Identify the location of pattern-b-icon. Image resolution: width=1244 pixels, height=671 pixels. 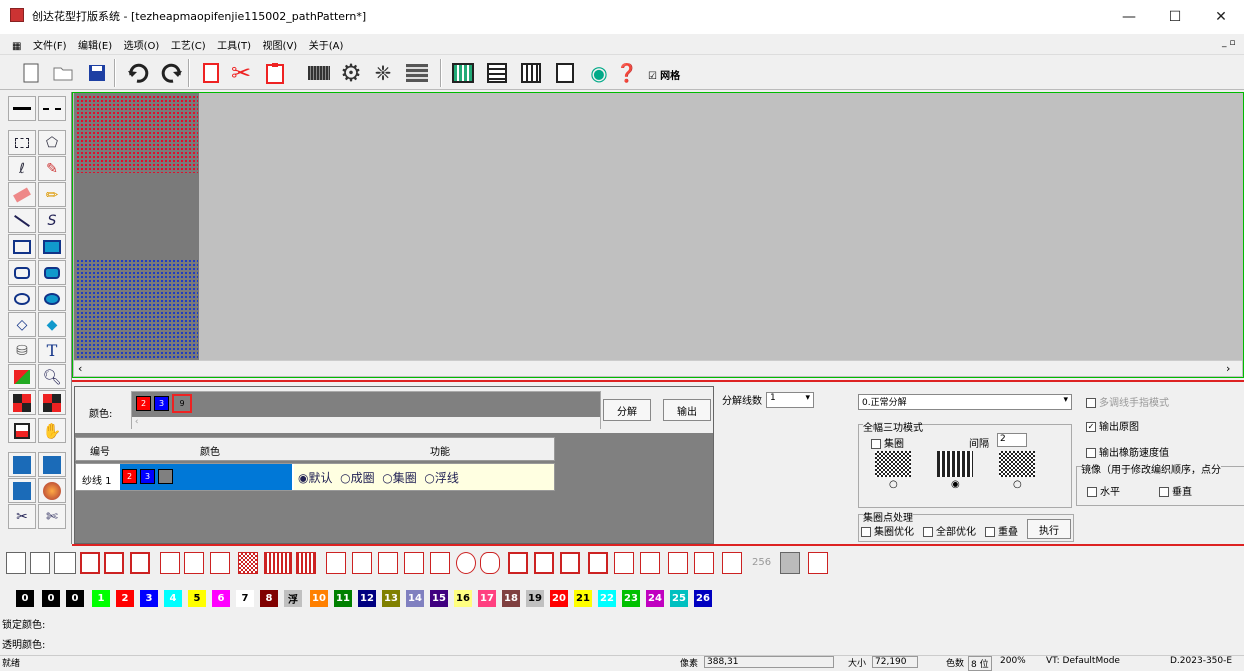
(52, 402).